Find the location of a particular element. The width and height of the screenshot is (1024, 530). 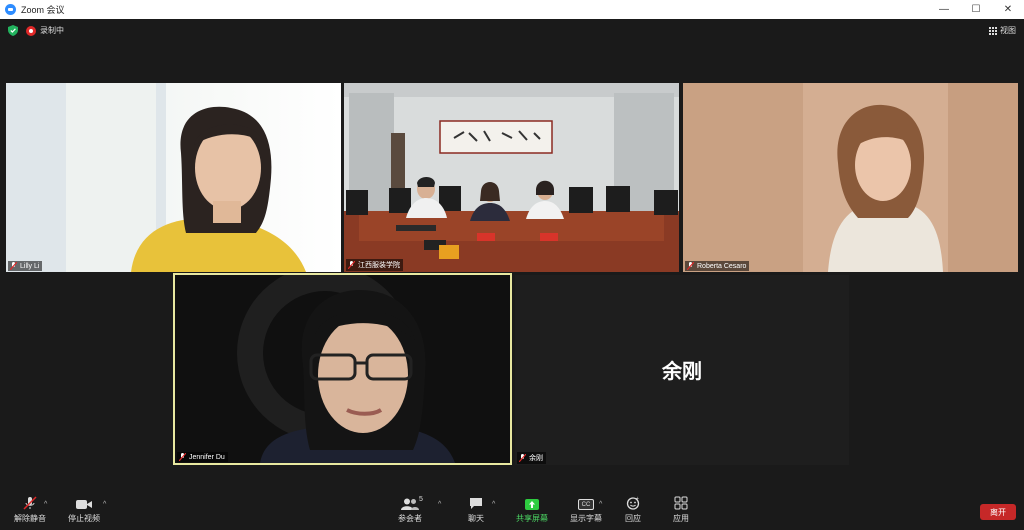

participants-label: 参会者 is located at coordinates (410, 518).